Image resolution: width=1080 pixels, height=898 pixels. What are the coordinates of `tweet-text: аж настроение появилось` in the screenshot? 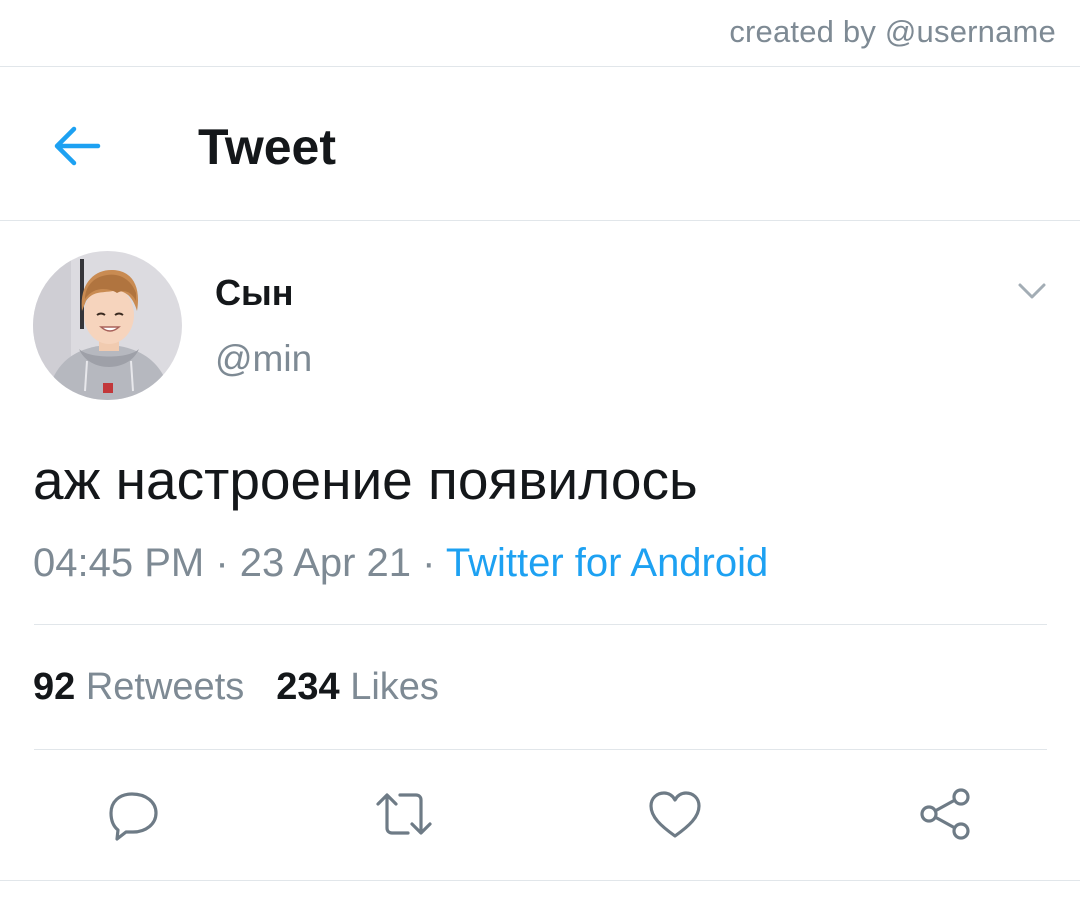 It's located at (365, 480).